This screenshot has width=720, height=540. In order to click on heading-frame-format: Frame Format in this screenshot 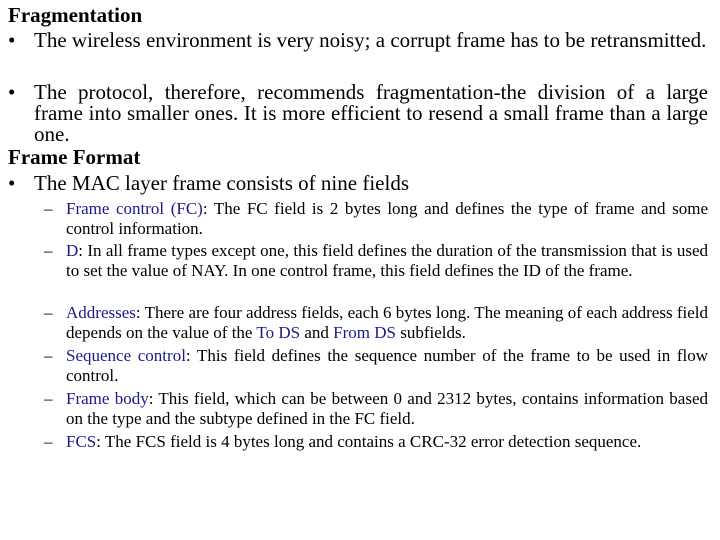, I will do `click(74, 157)`.